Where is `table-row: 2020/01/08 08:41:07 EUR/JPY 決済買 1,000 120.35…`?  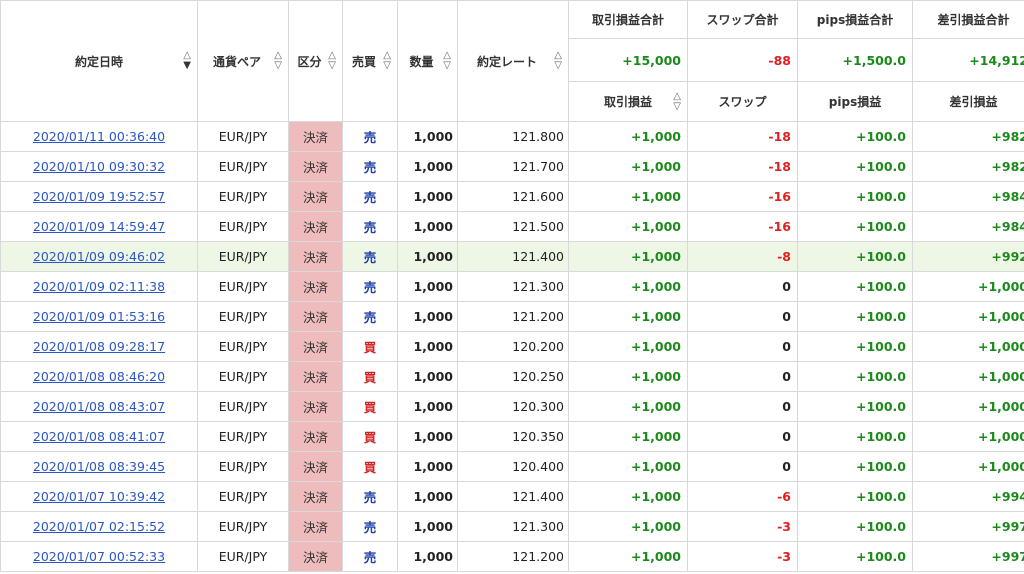
table-row: 2020/01/08 08:41:07 EUR/JPY 決済買 1,000 120.35… is located at coordinates (512, 436).